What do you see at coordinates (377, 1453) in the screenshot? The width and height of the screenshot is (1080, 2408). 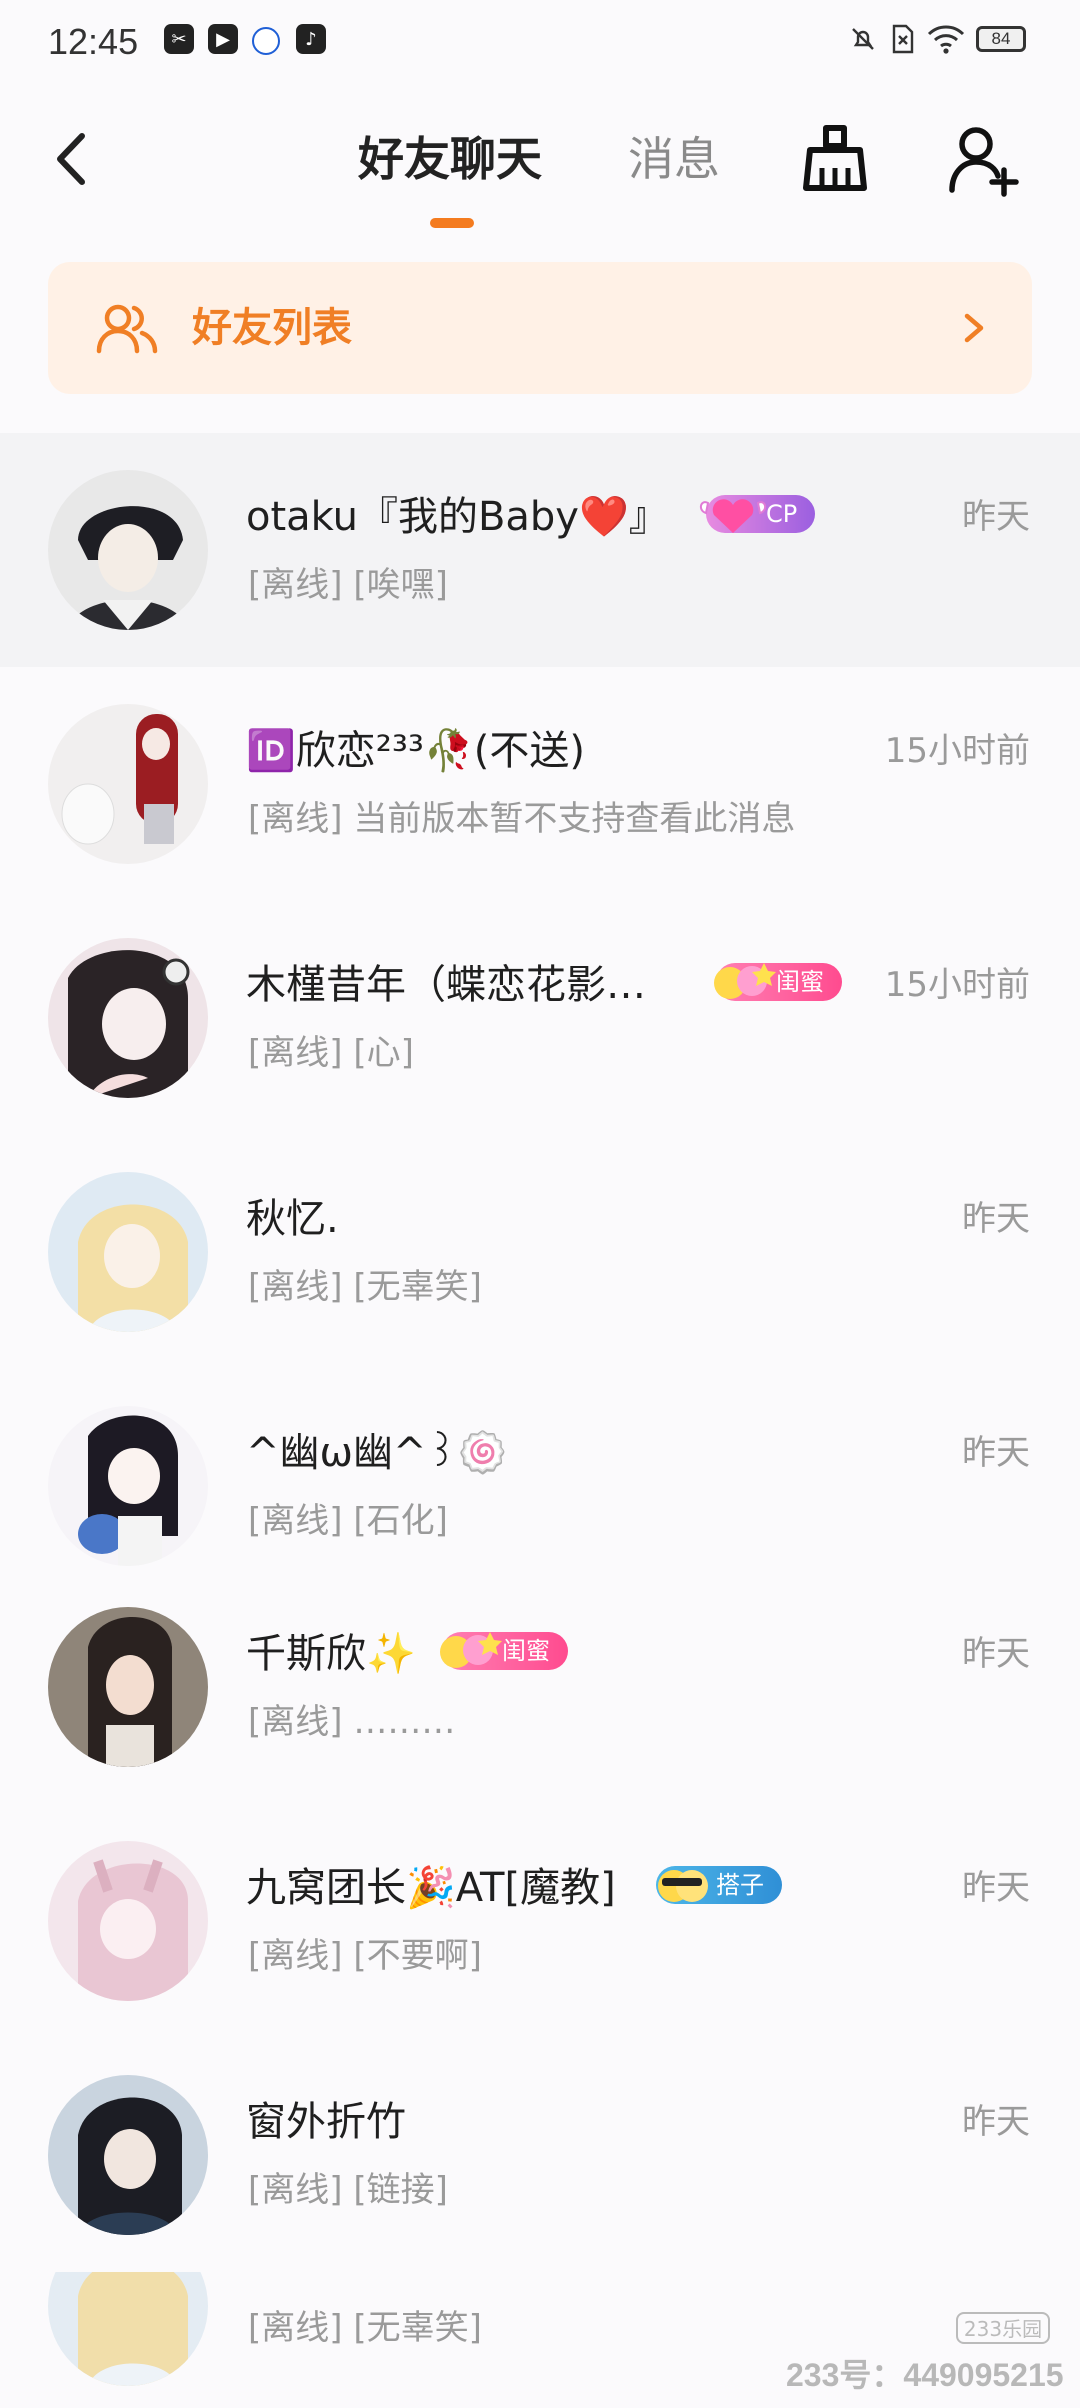 I see `contact-name: ^幽ω幽^꒱🍥` at bounding box center [377, 1453].